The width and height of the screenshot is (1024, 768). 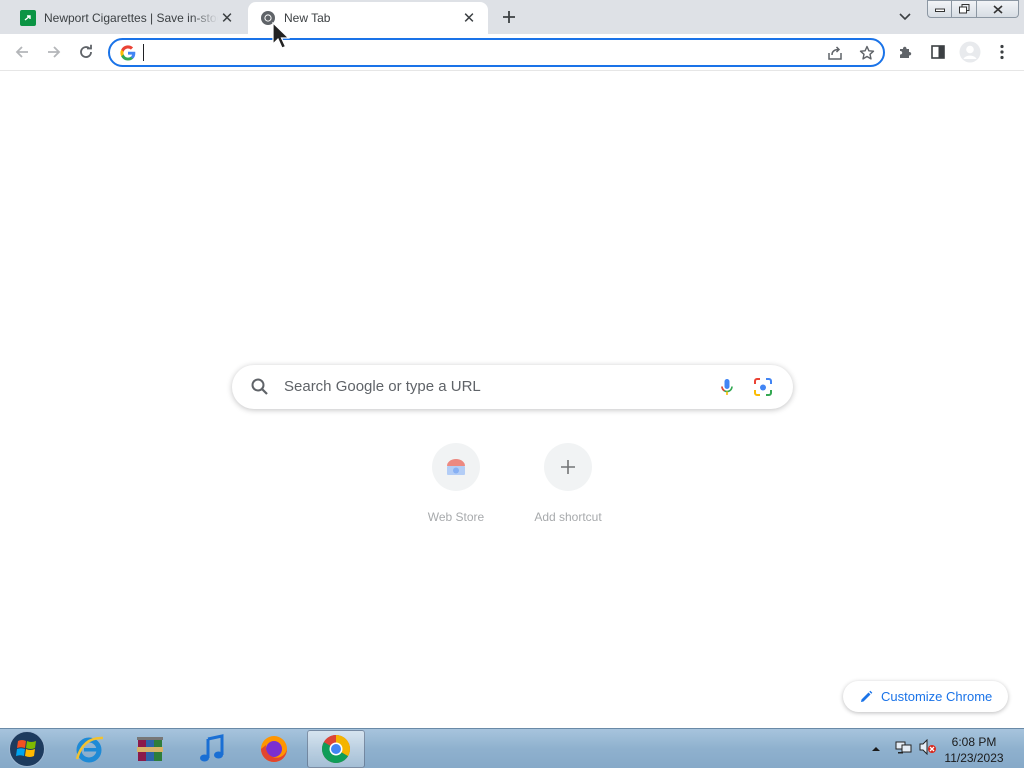 I want to click on minimize-button, so click(x=939, y=9).